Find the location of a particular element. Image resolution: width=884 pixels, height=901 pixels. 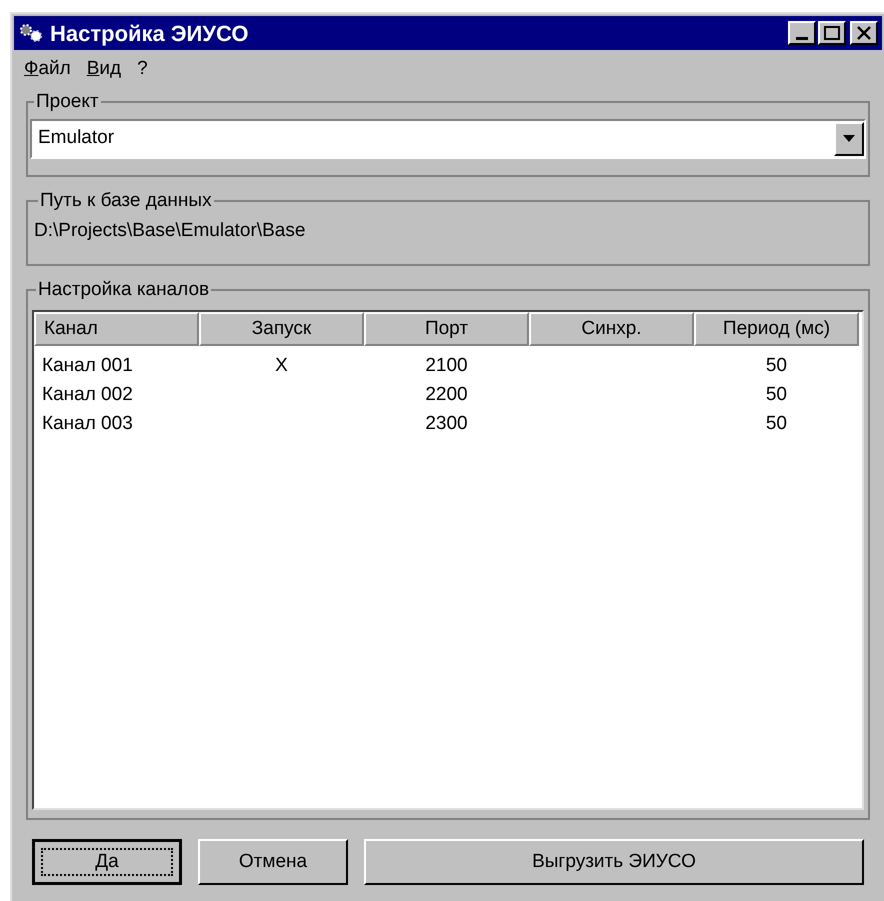

maximize-icon is located at coordinates (832, 33).